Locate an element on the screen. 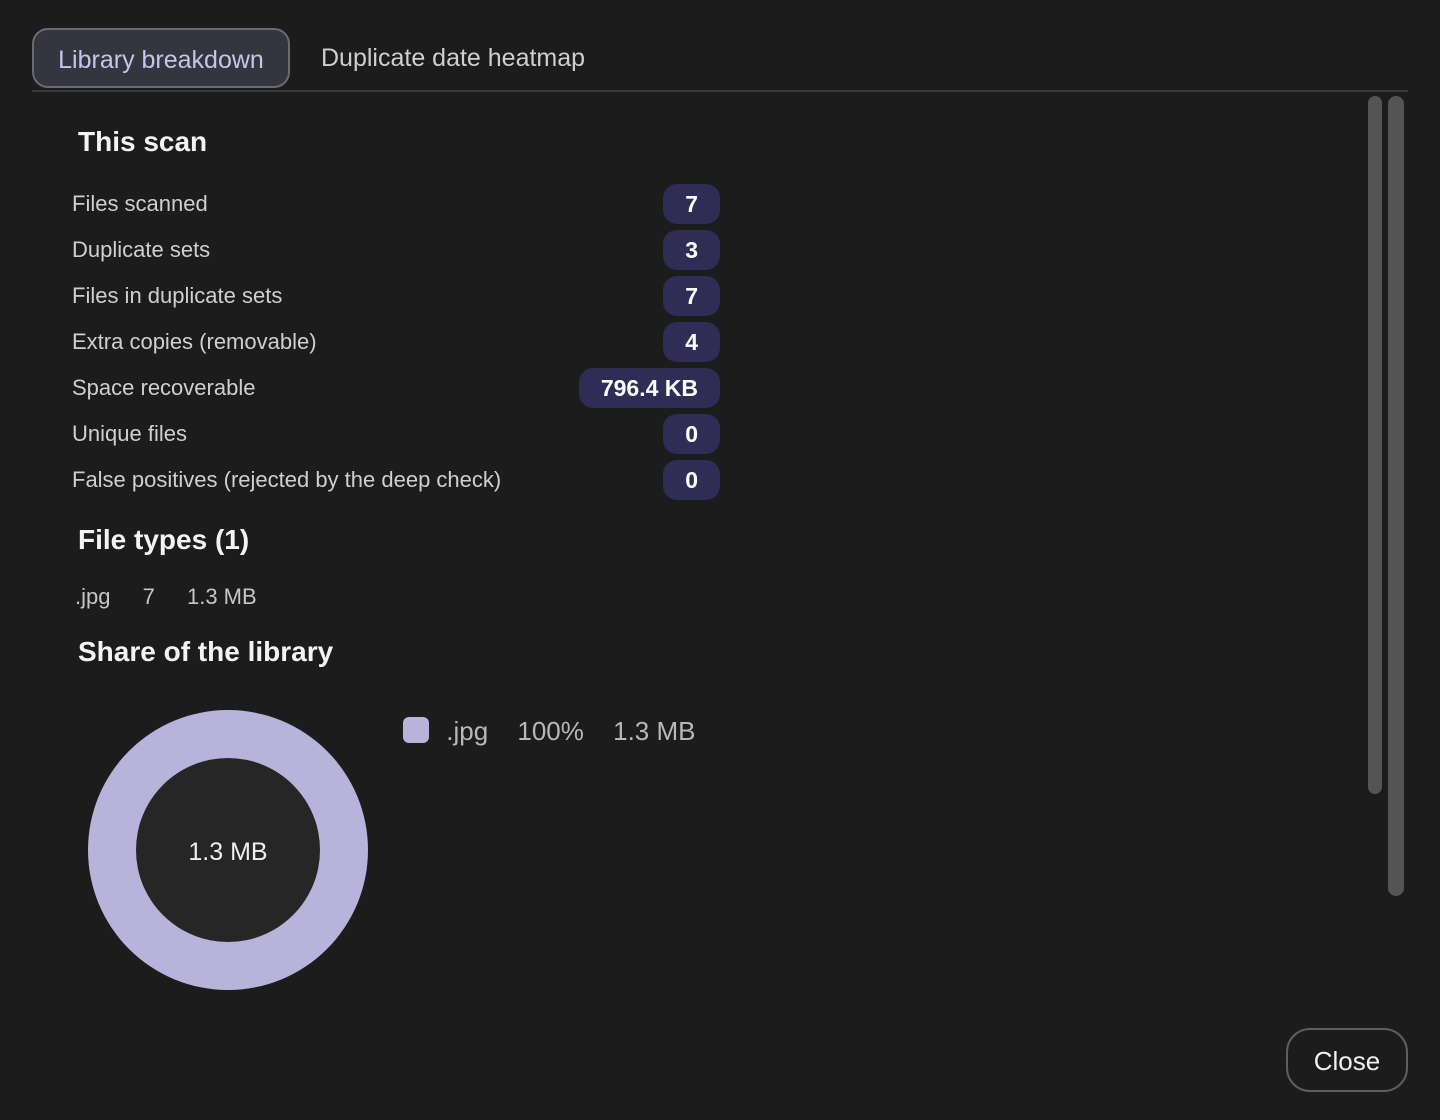 This screenshot has width=1440, height=1120. stat-value-badge: 4 is located at coordinates (691, 342).